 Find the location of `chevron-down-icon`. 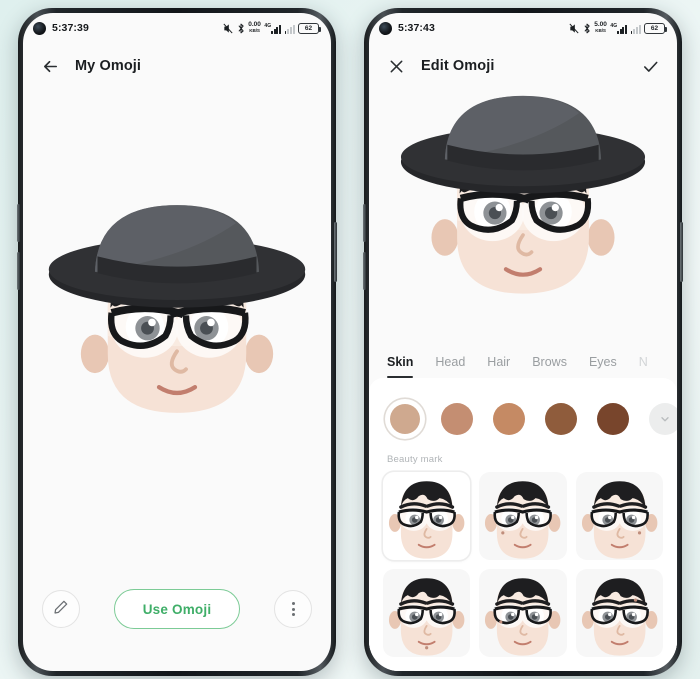

chevron-down-icon is located at coordinates (663, 419).